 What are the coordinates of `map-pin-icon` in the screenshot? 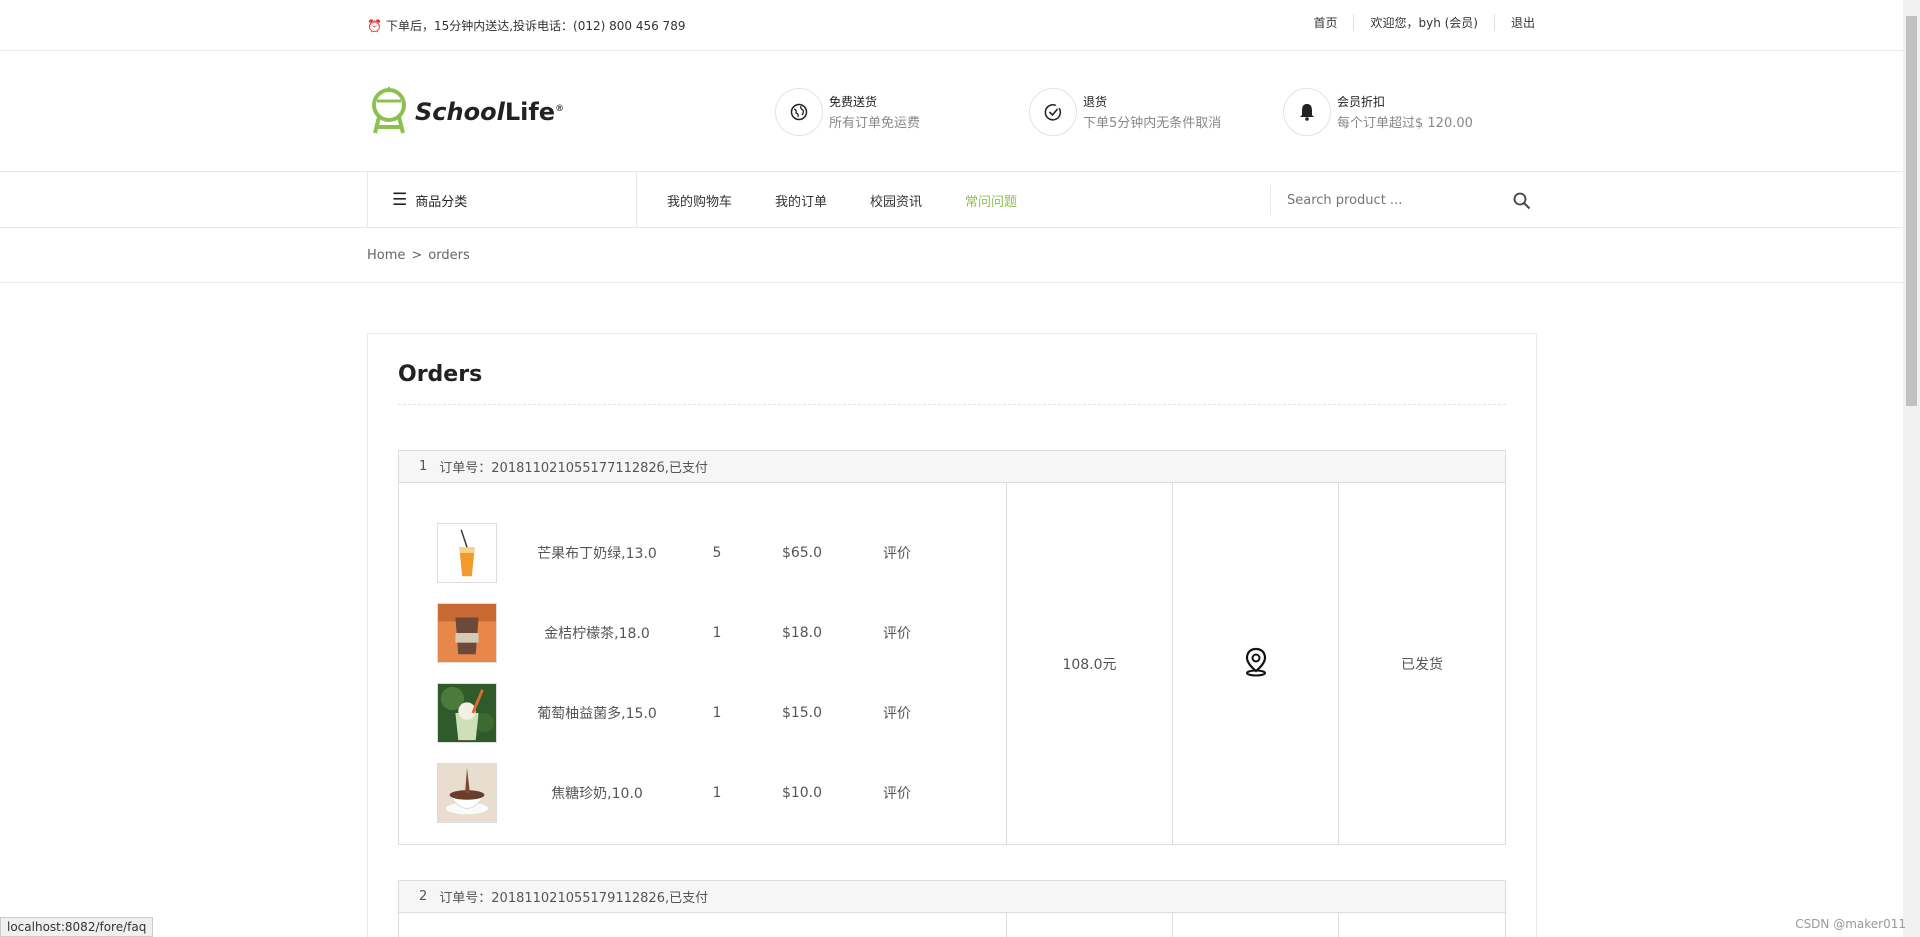 It's located at (1256, 664).